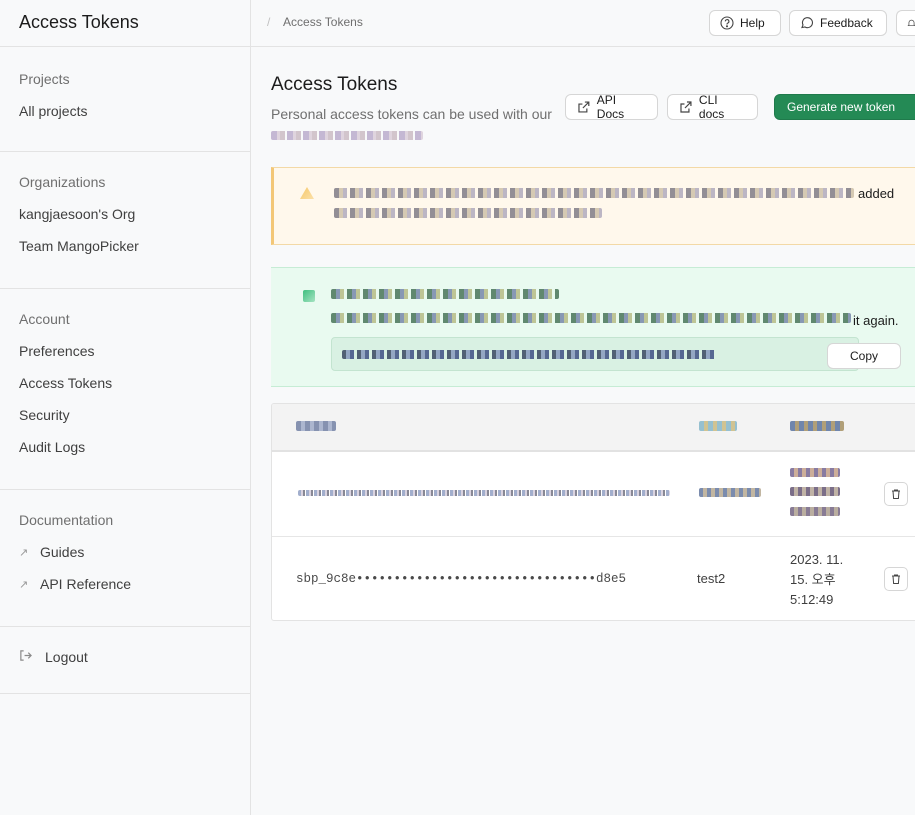 The width and height of the screenshot is (915, 815). I want to click on api-docs-button: API Docs, so click(611, 107).